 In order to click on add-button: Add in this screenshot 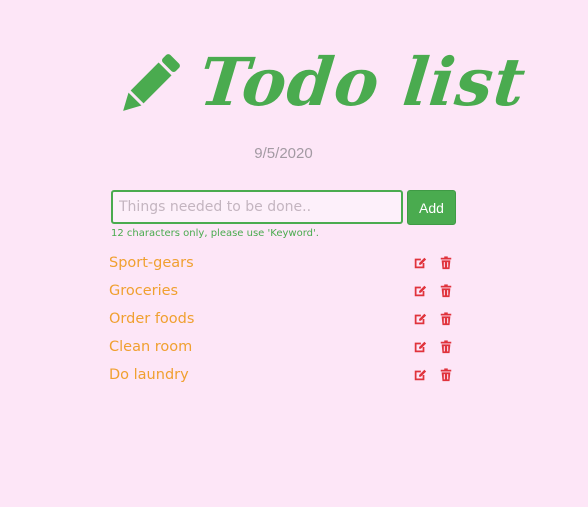, I will do `click(431, 207)`.